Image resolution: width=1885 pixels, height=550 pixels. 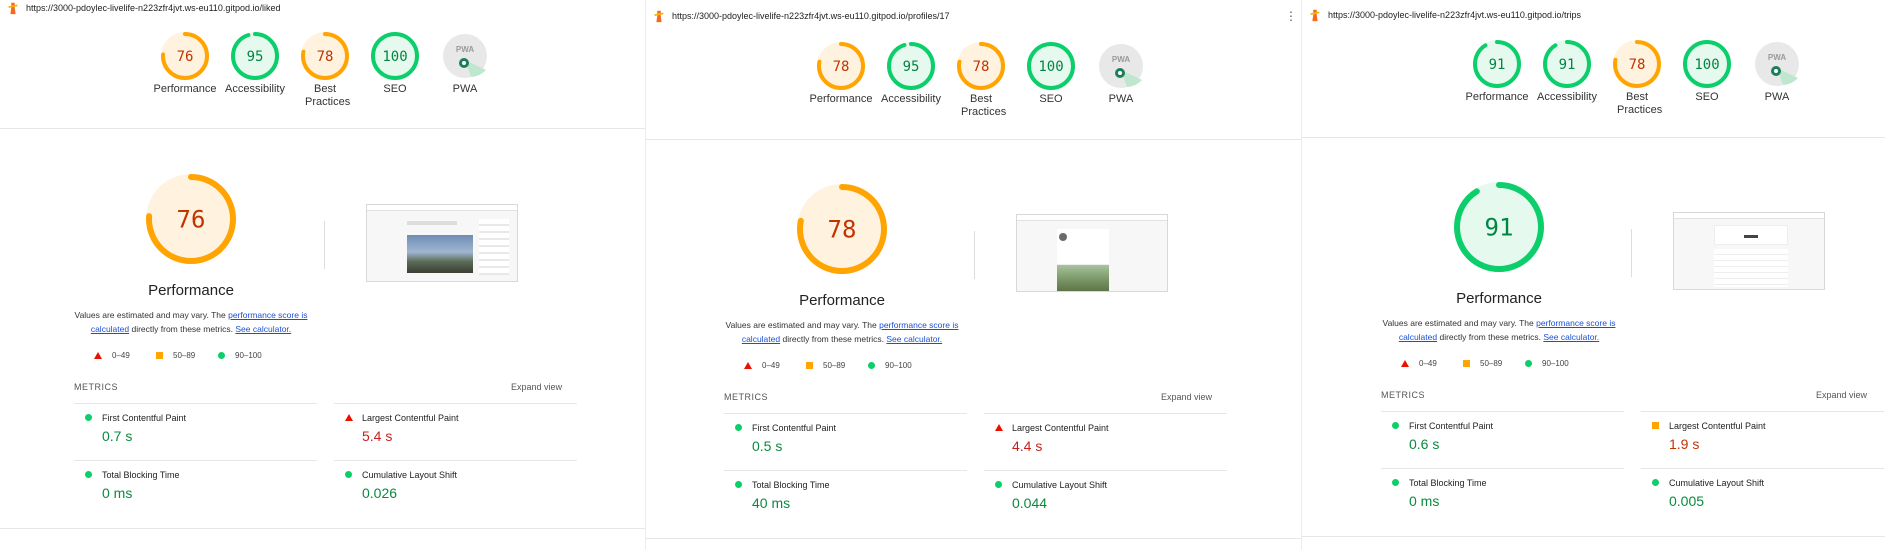 What do you see at coordinates (1291, 16) in the screenshot?
I see `more-options-icon: ⋮` at bounding box center [1291, 16].